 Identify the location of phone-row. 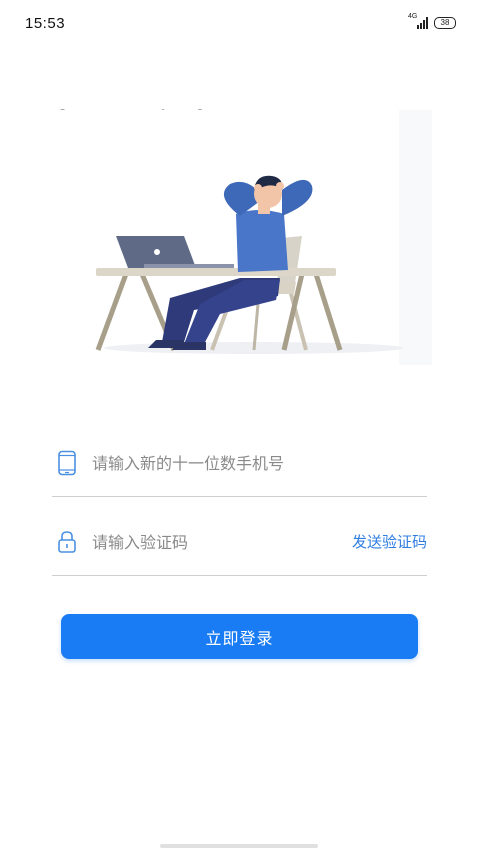
(239, 466).